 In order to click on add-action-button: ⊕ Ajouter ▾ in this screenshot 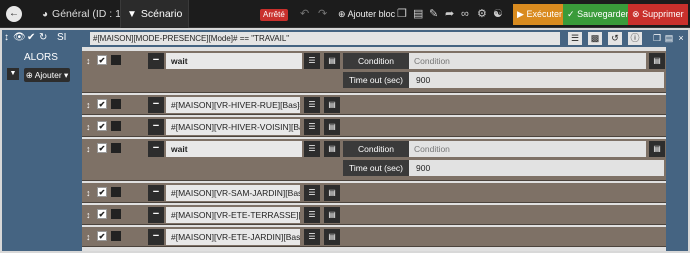, I will do `click(47, 75)`.